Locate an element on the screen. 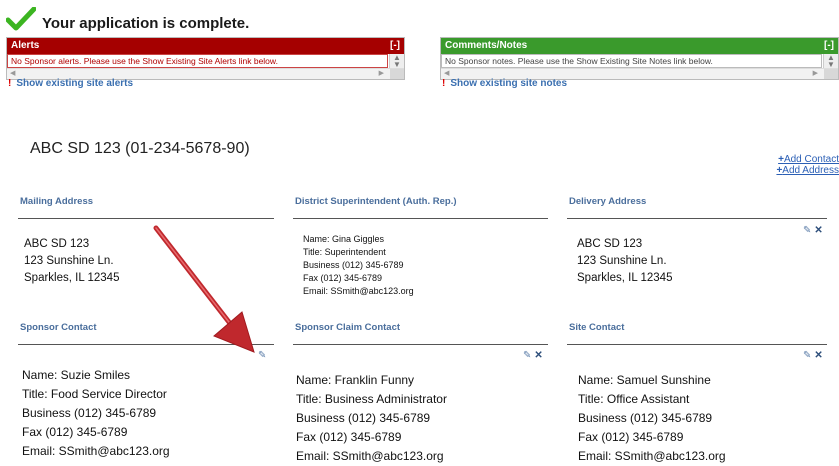 The height and width of the screenshot is (466, 839). alerts-collapse-toggle: [-] is located at coordinates (395, 46).